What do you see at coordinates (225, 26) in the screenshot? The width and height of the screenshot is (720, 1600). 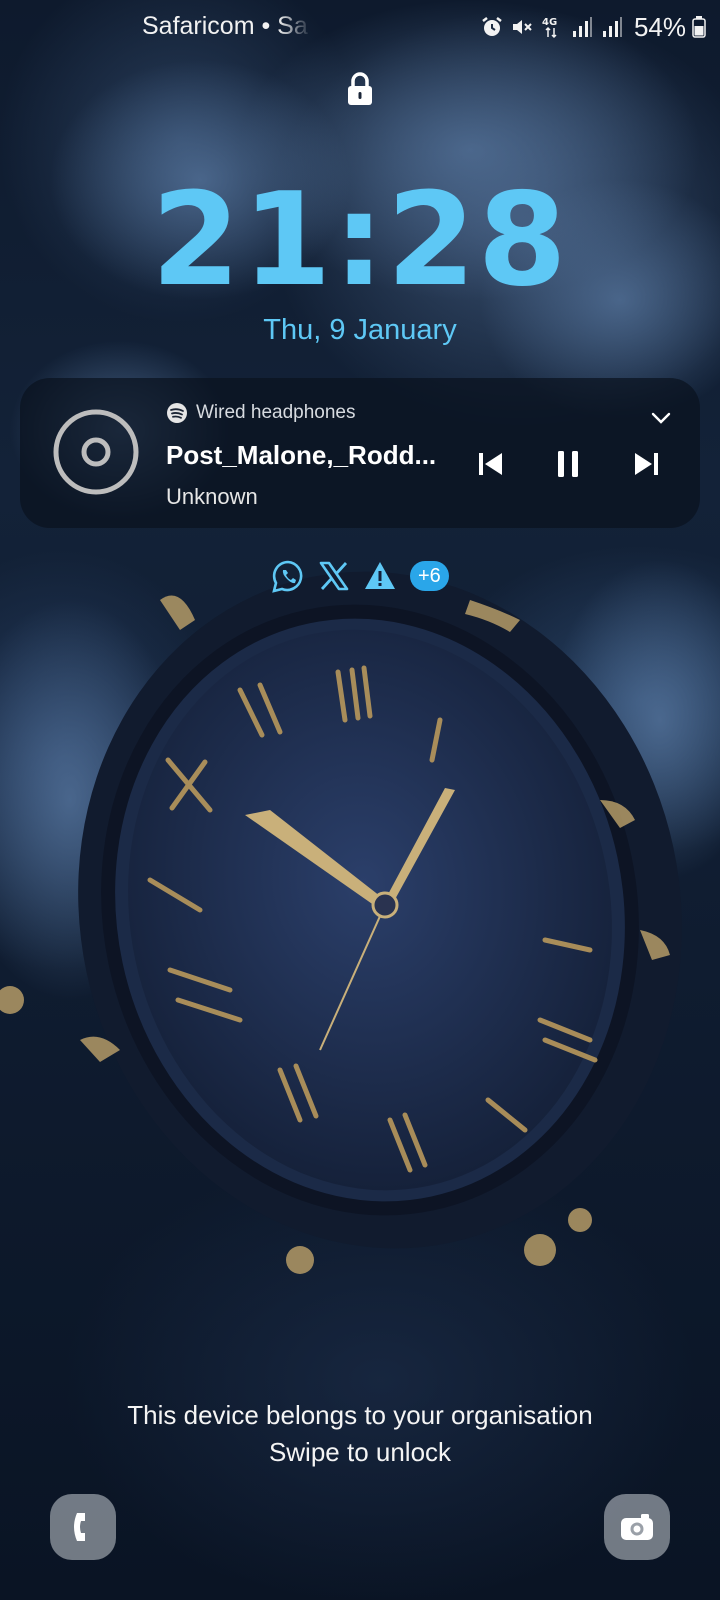 I see `carrier-name: Safaricom • Sa` at bounding box center [225, 26].